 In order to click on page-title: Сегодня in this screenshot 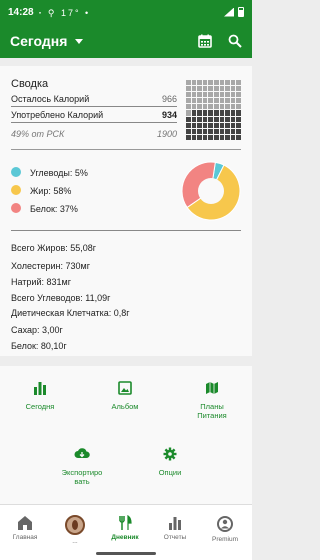, I will do `click(38, 41)`.